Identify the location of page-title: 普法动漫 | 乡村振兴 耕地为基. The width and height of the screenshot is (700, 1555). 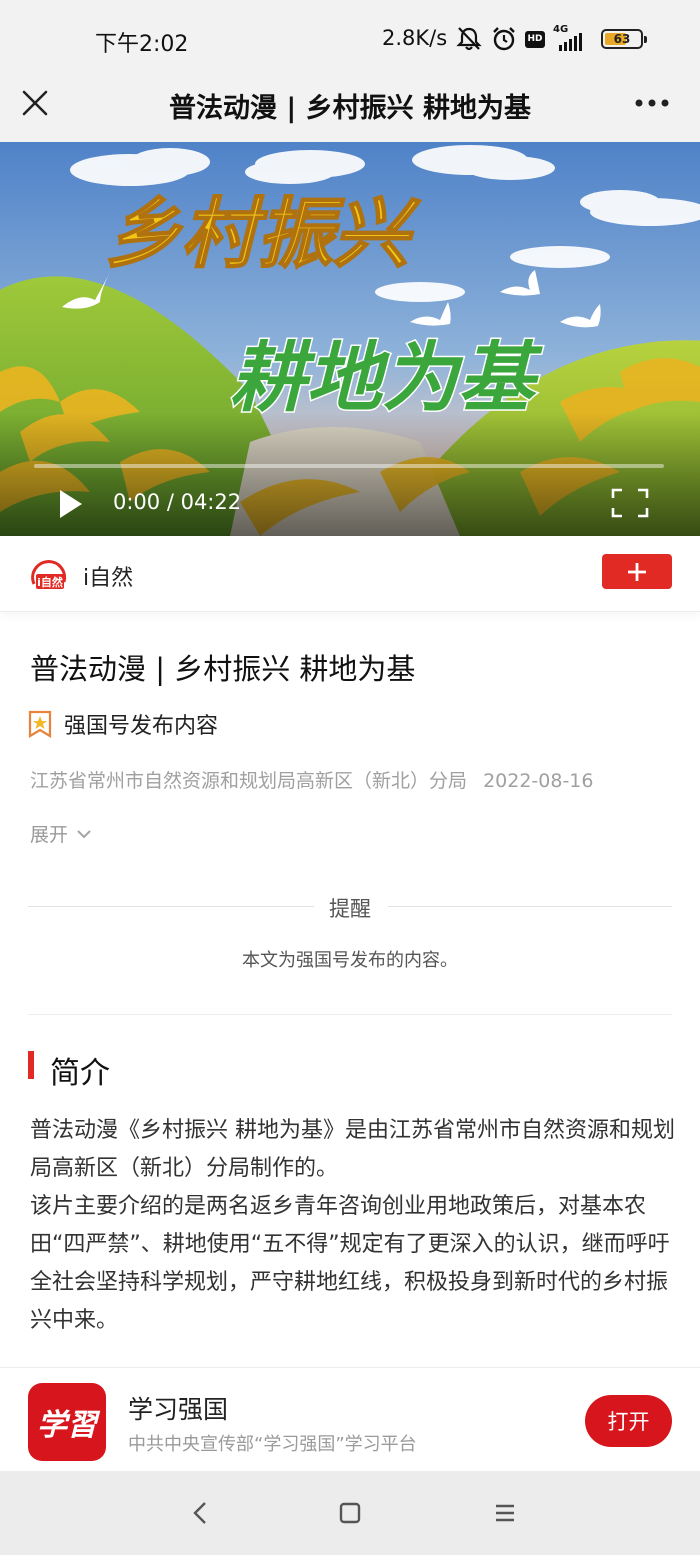
(350, 108).